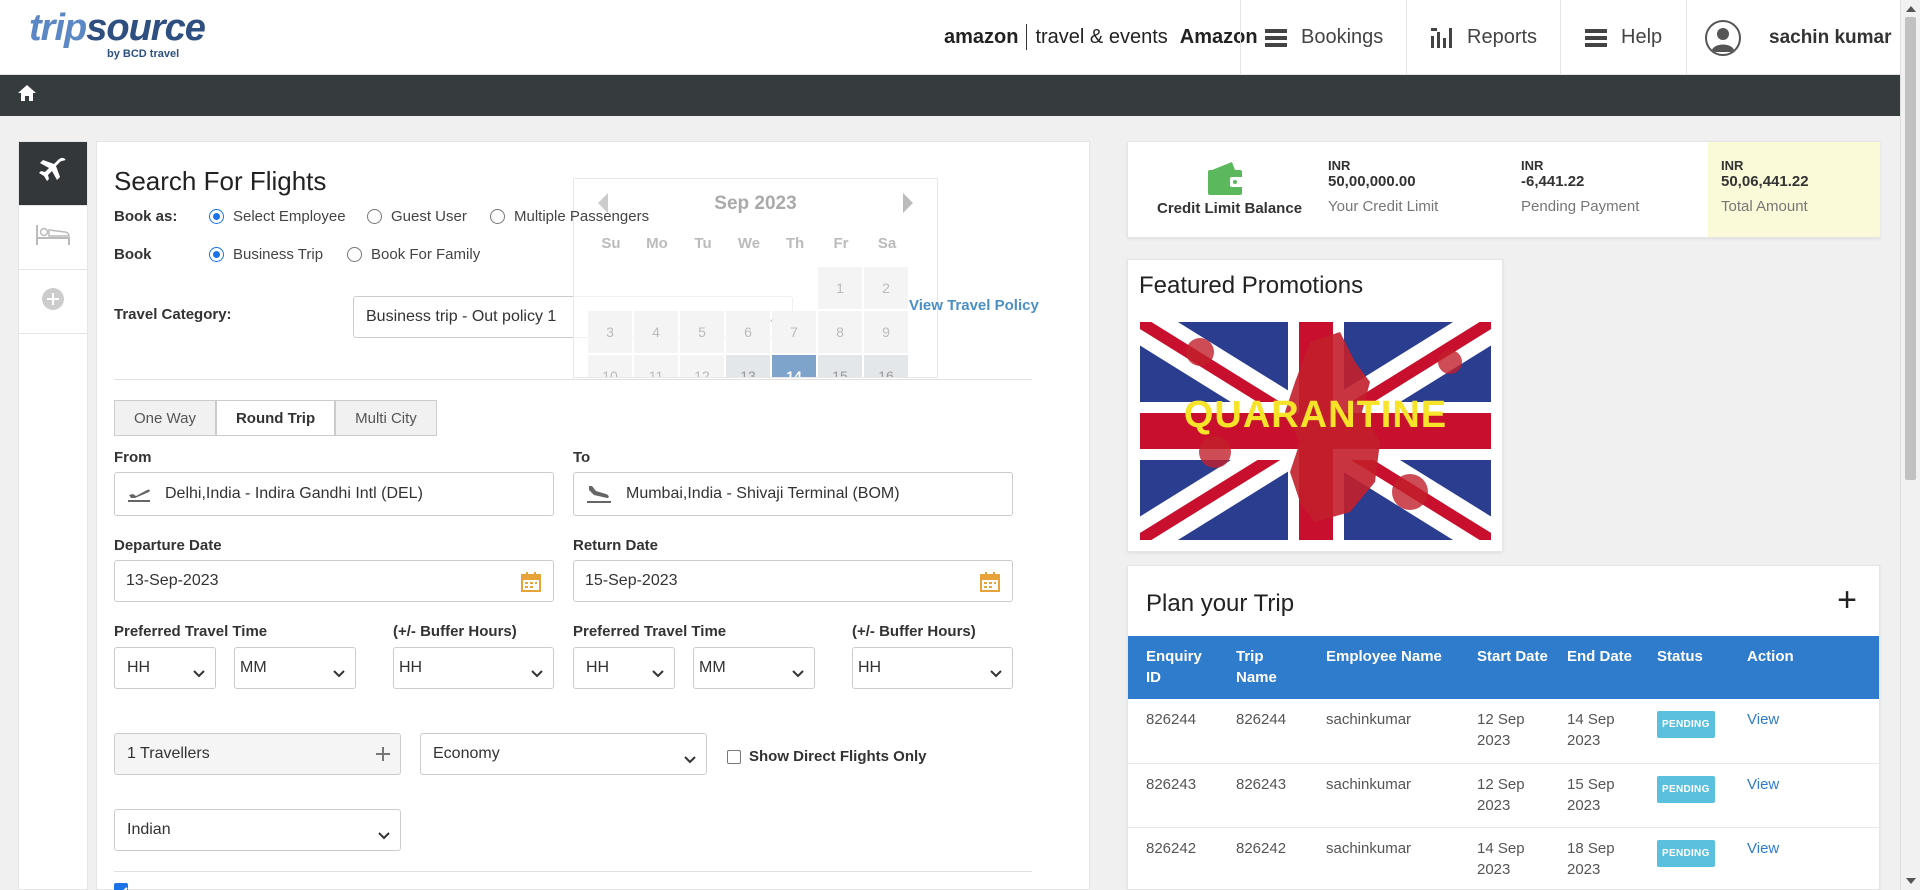  What do you see at coordinates (886, 332) in the screenshot?
I see `calendar-day: 9` at bounding box center [886, 332].